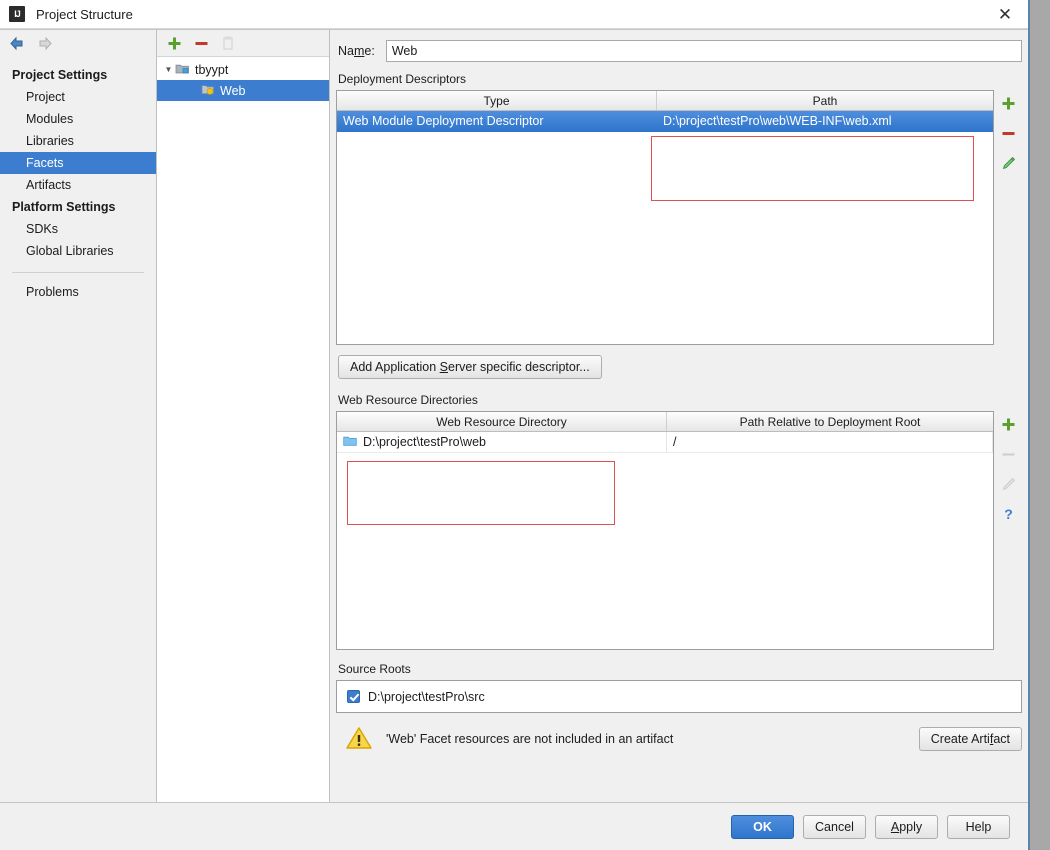 The image size is (1050, 850). I want to click on sidebar-item-sdks: SDKs, so click(78, 229).